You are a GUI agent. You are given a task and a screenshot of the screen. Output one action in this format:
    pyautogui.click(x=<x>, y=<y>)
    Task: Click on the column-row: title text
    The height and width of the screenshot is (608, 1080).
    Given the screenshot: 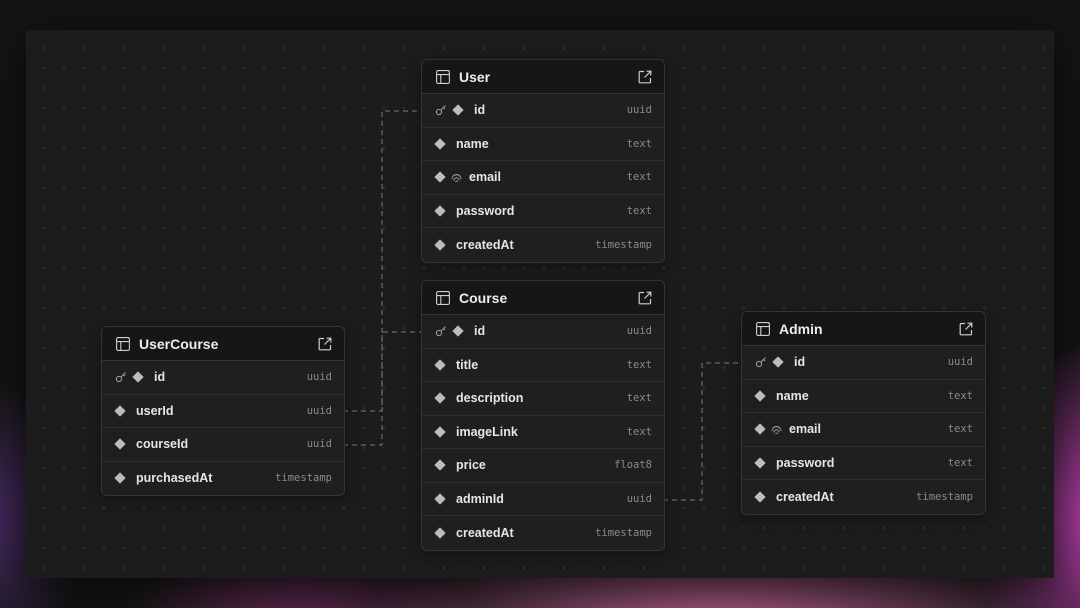 What is the action you would take?
    pyautogui.click(x=543, y=365)
    